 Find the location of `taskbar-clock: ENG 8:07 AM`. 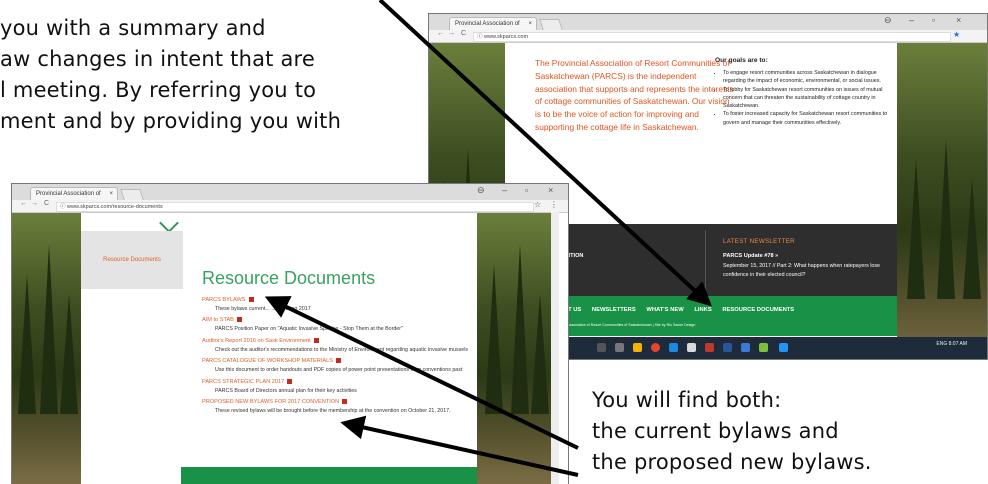

taskbar-clock: ENG 8:07 AM is located at coordinates (951, 344).